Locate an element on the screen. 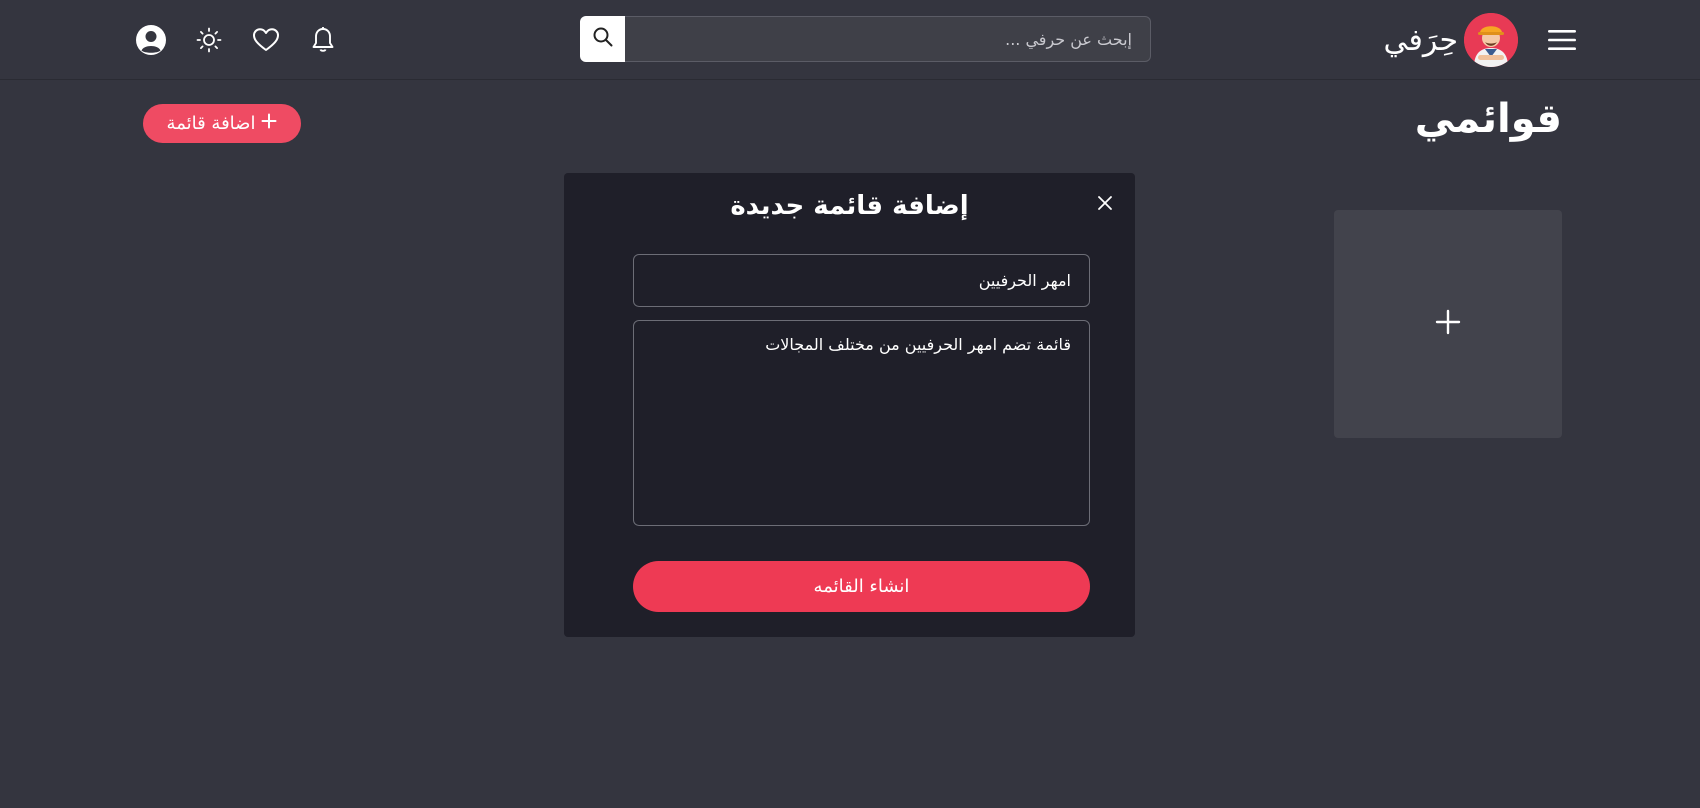  search-icon is located at coordinates (603, 39).